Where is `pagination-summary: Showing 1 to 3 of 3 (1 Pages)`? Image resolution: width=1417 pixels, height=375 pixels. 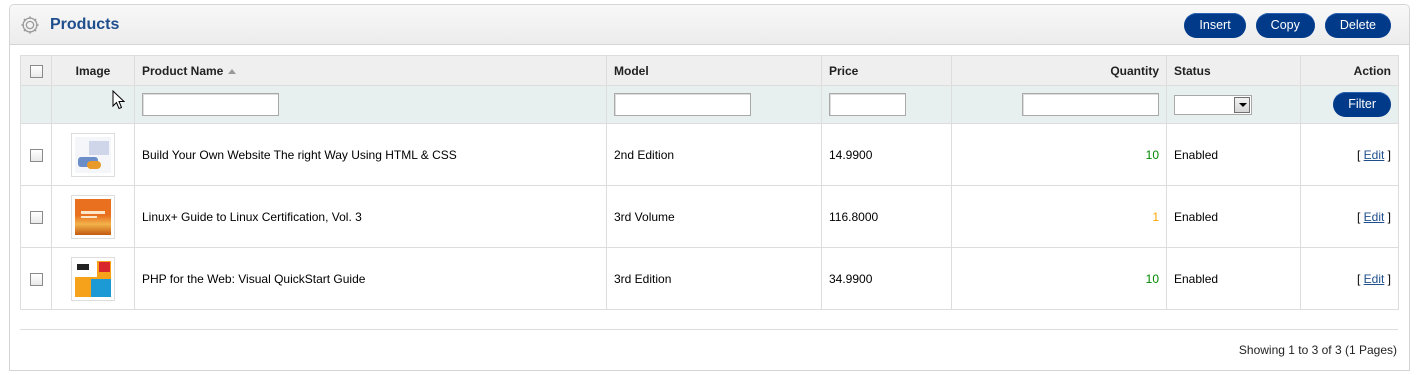
pagination-summary: Showing 1 to 3 of 3 (1 Pages) is located at coordinates (1317, 350).